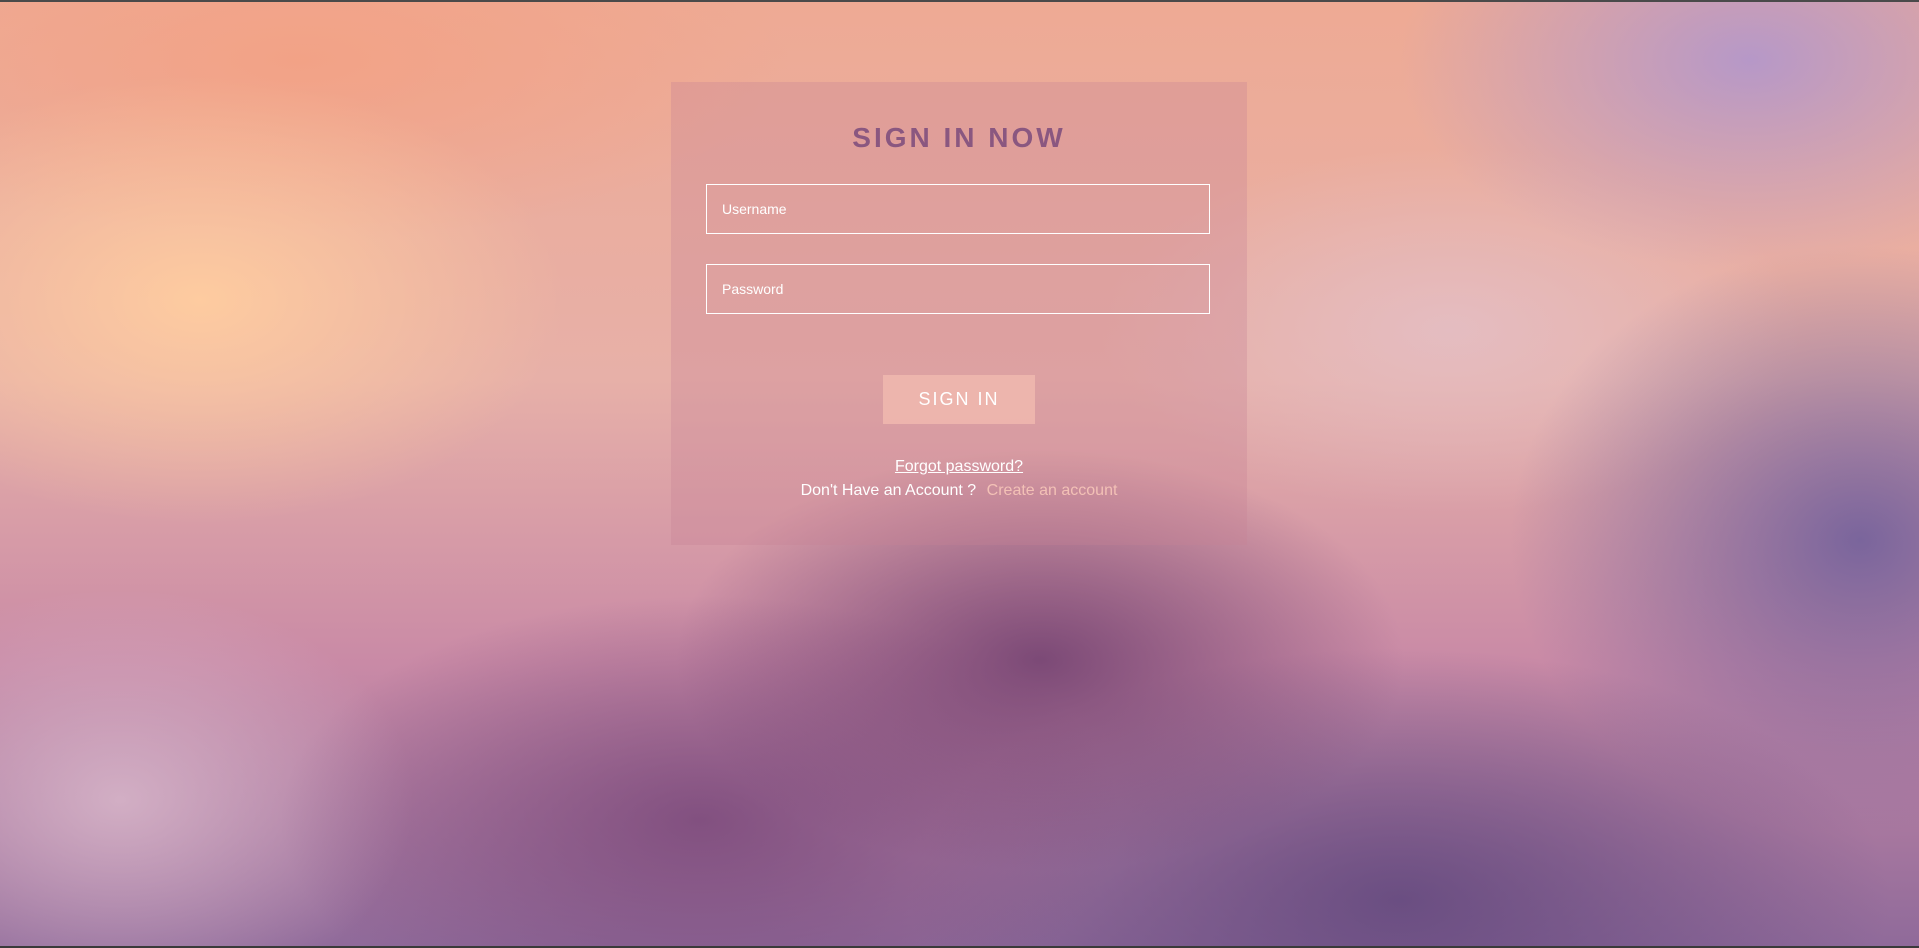  What do you see at coordinates (888, 490) in the screenshot?
I see `no-account-text: Don't Have an Account ?` at bounding box center [888, 490].